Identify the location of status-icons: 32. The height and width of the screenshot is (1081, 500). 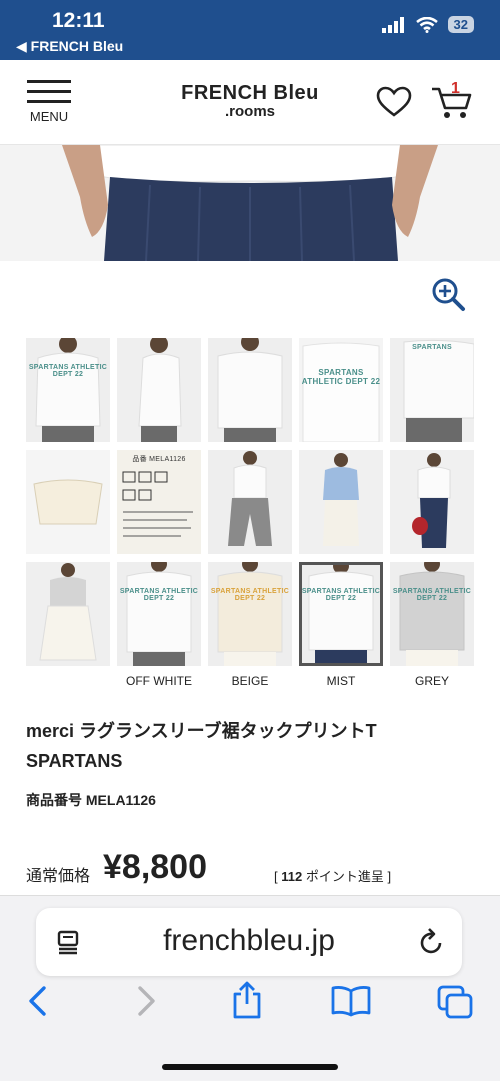
(427, 24).